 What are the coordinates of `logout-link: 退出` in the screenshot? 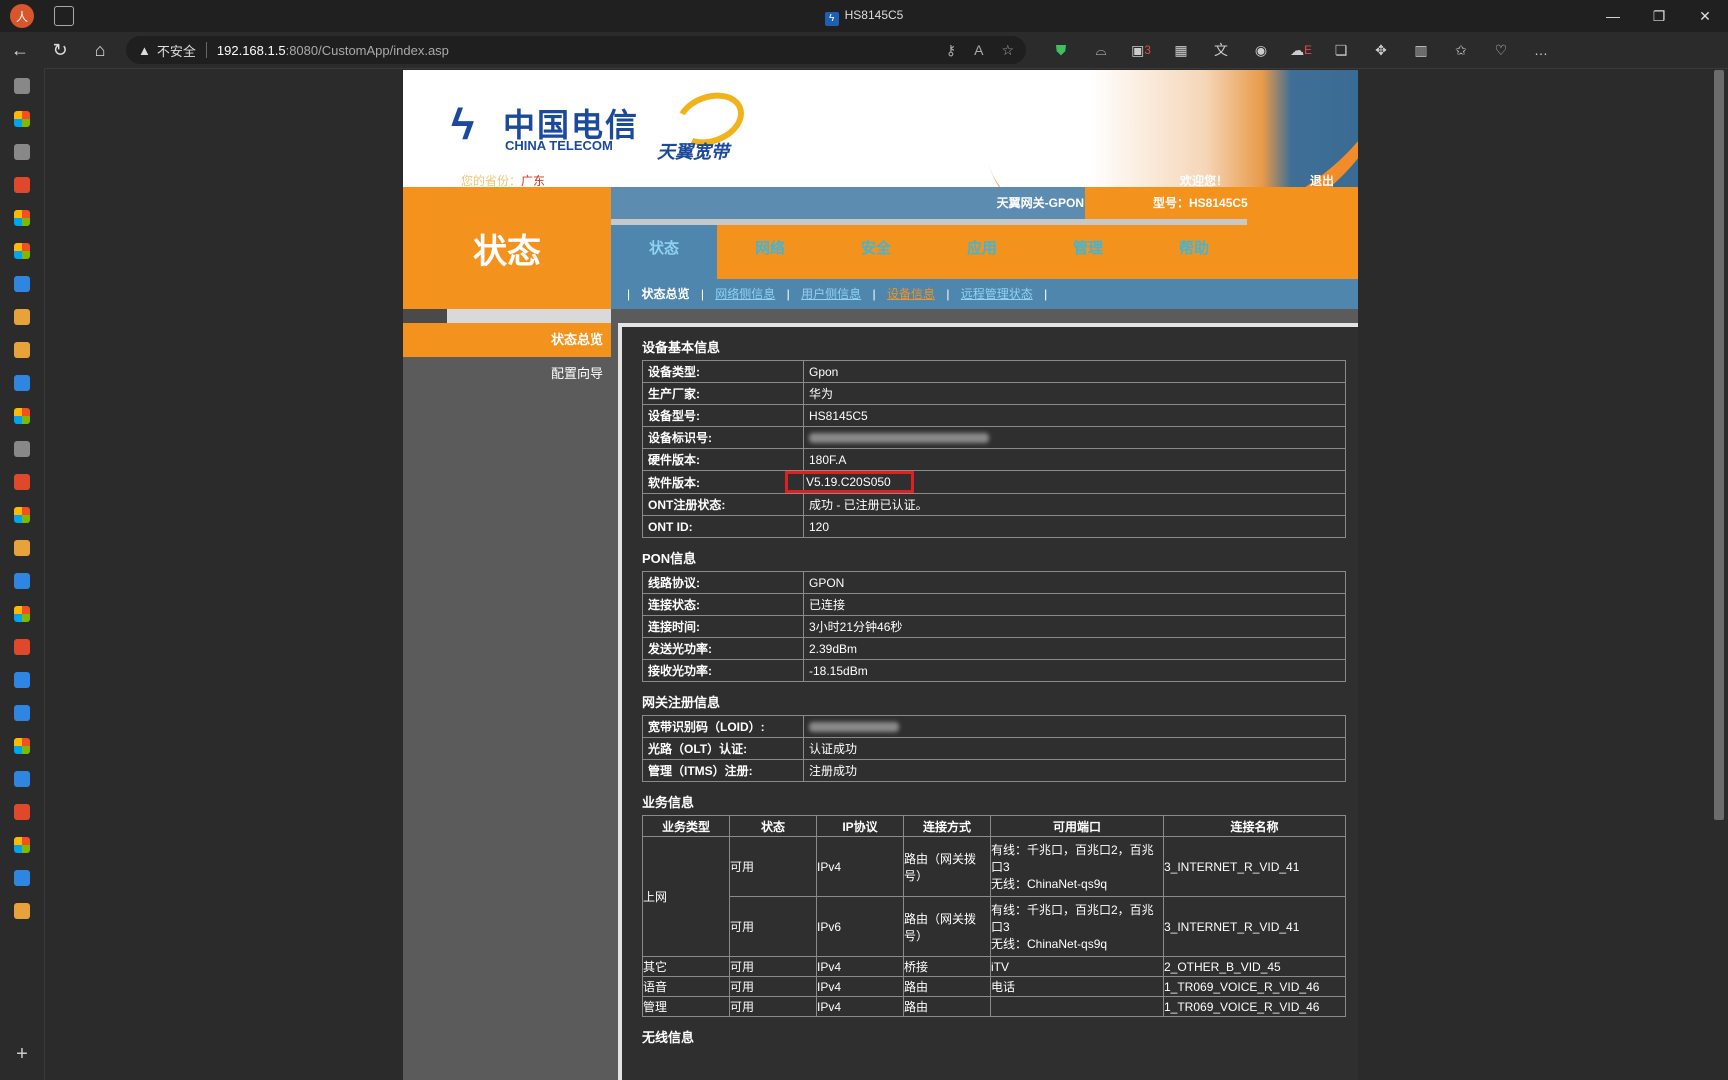 It's located at (1322, 179).